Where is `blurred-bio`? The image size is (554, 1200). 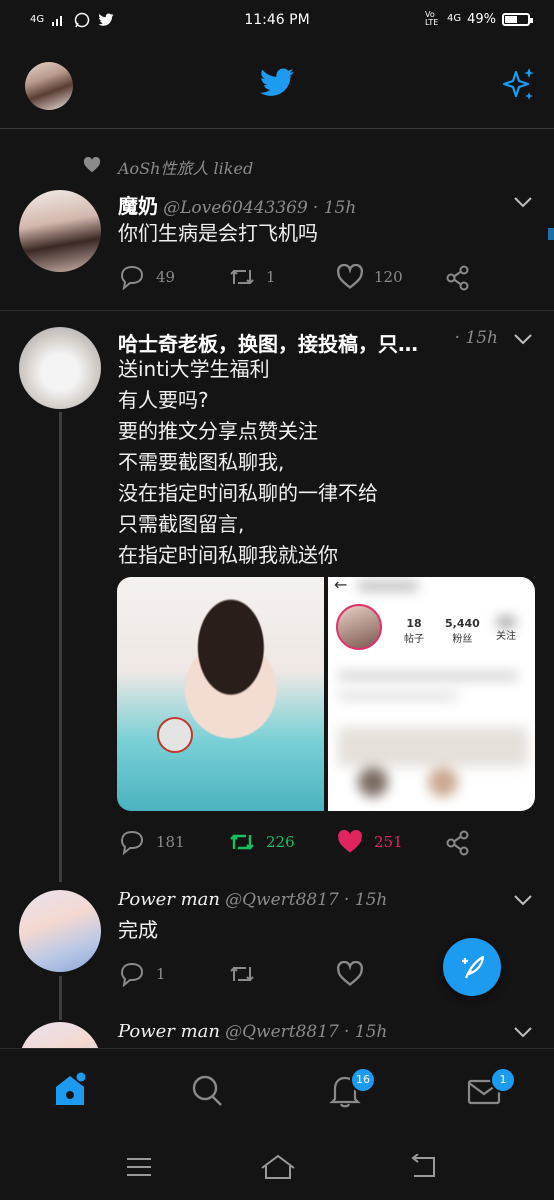 blurred-bio is located at coordinates (398, 696).